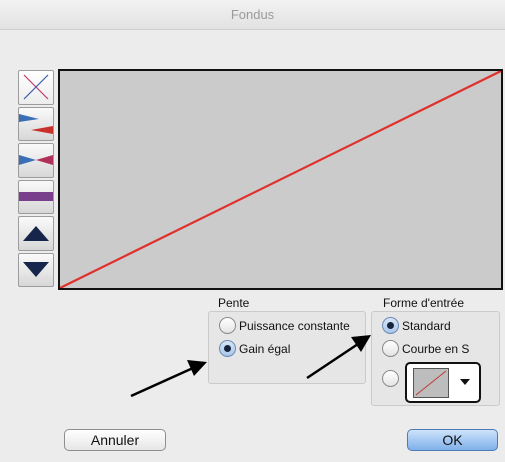 The width and height of the screenshot is (505, 462). I want to click on pente-option-equal-gain: Gain égal, so click(254, 348).